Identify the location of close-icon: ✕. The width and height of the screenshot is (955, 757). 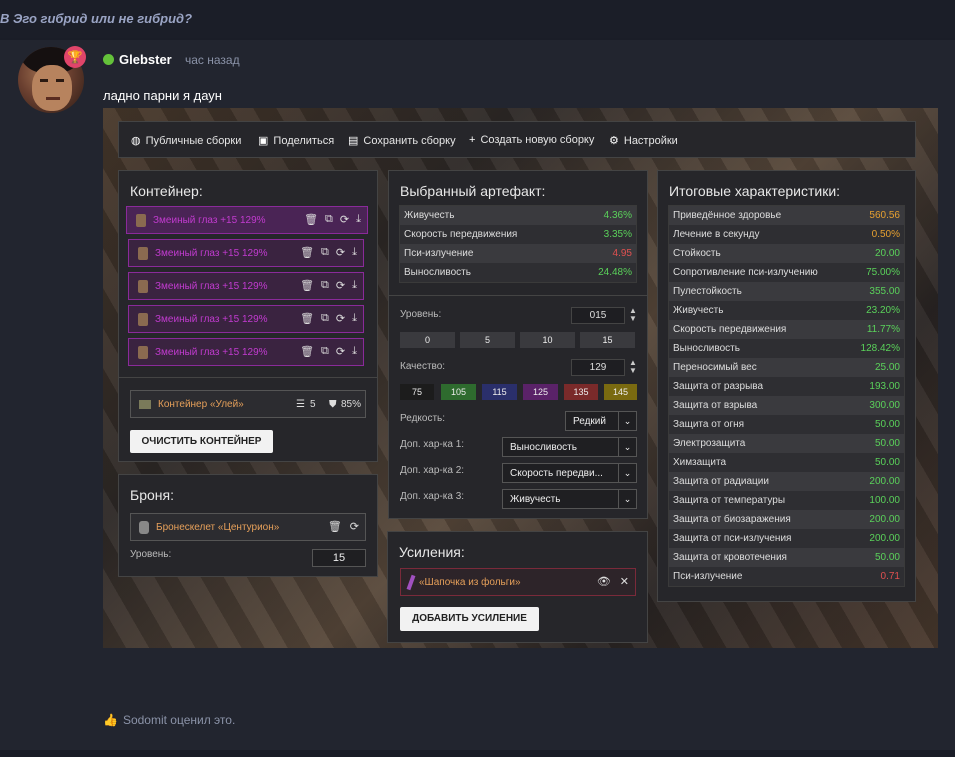
(624, 581).